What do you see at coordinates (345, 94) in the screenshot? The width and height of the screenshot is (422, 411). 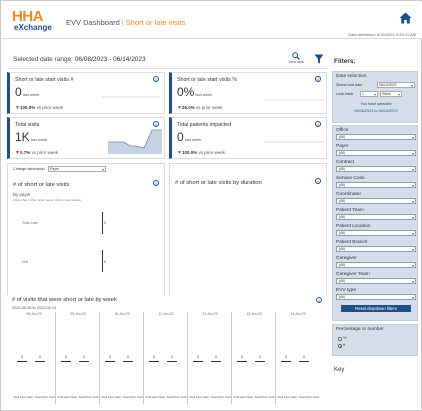 I see `look-back-label: Look back` at bounding box center [345, 94].